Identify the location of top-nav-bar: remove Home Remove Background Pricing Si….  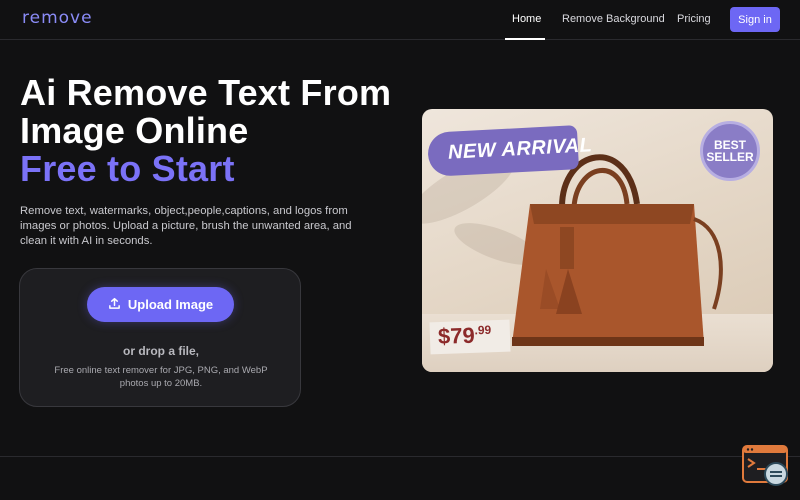
(400, 20).